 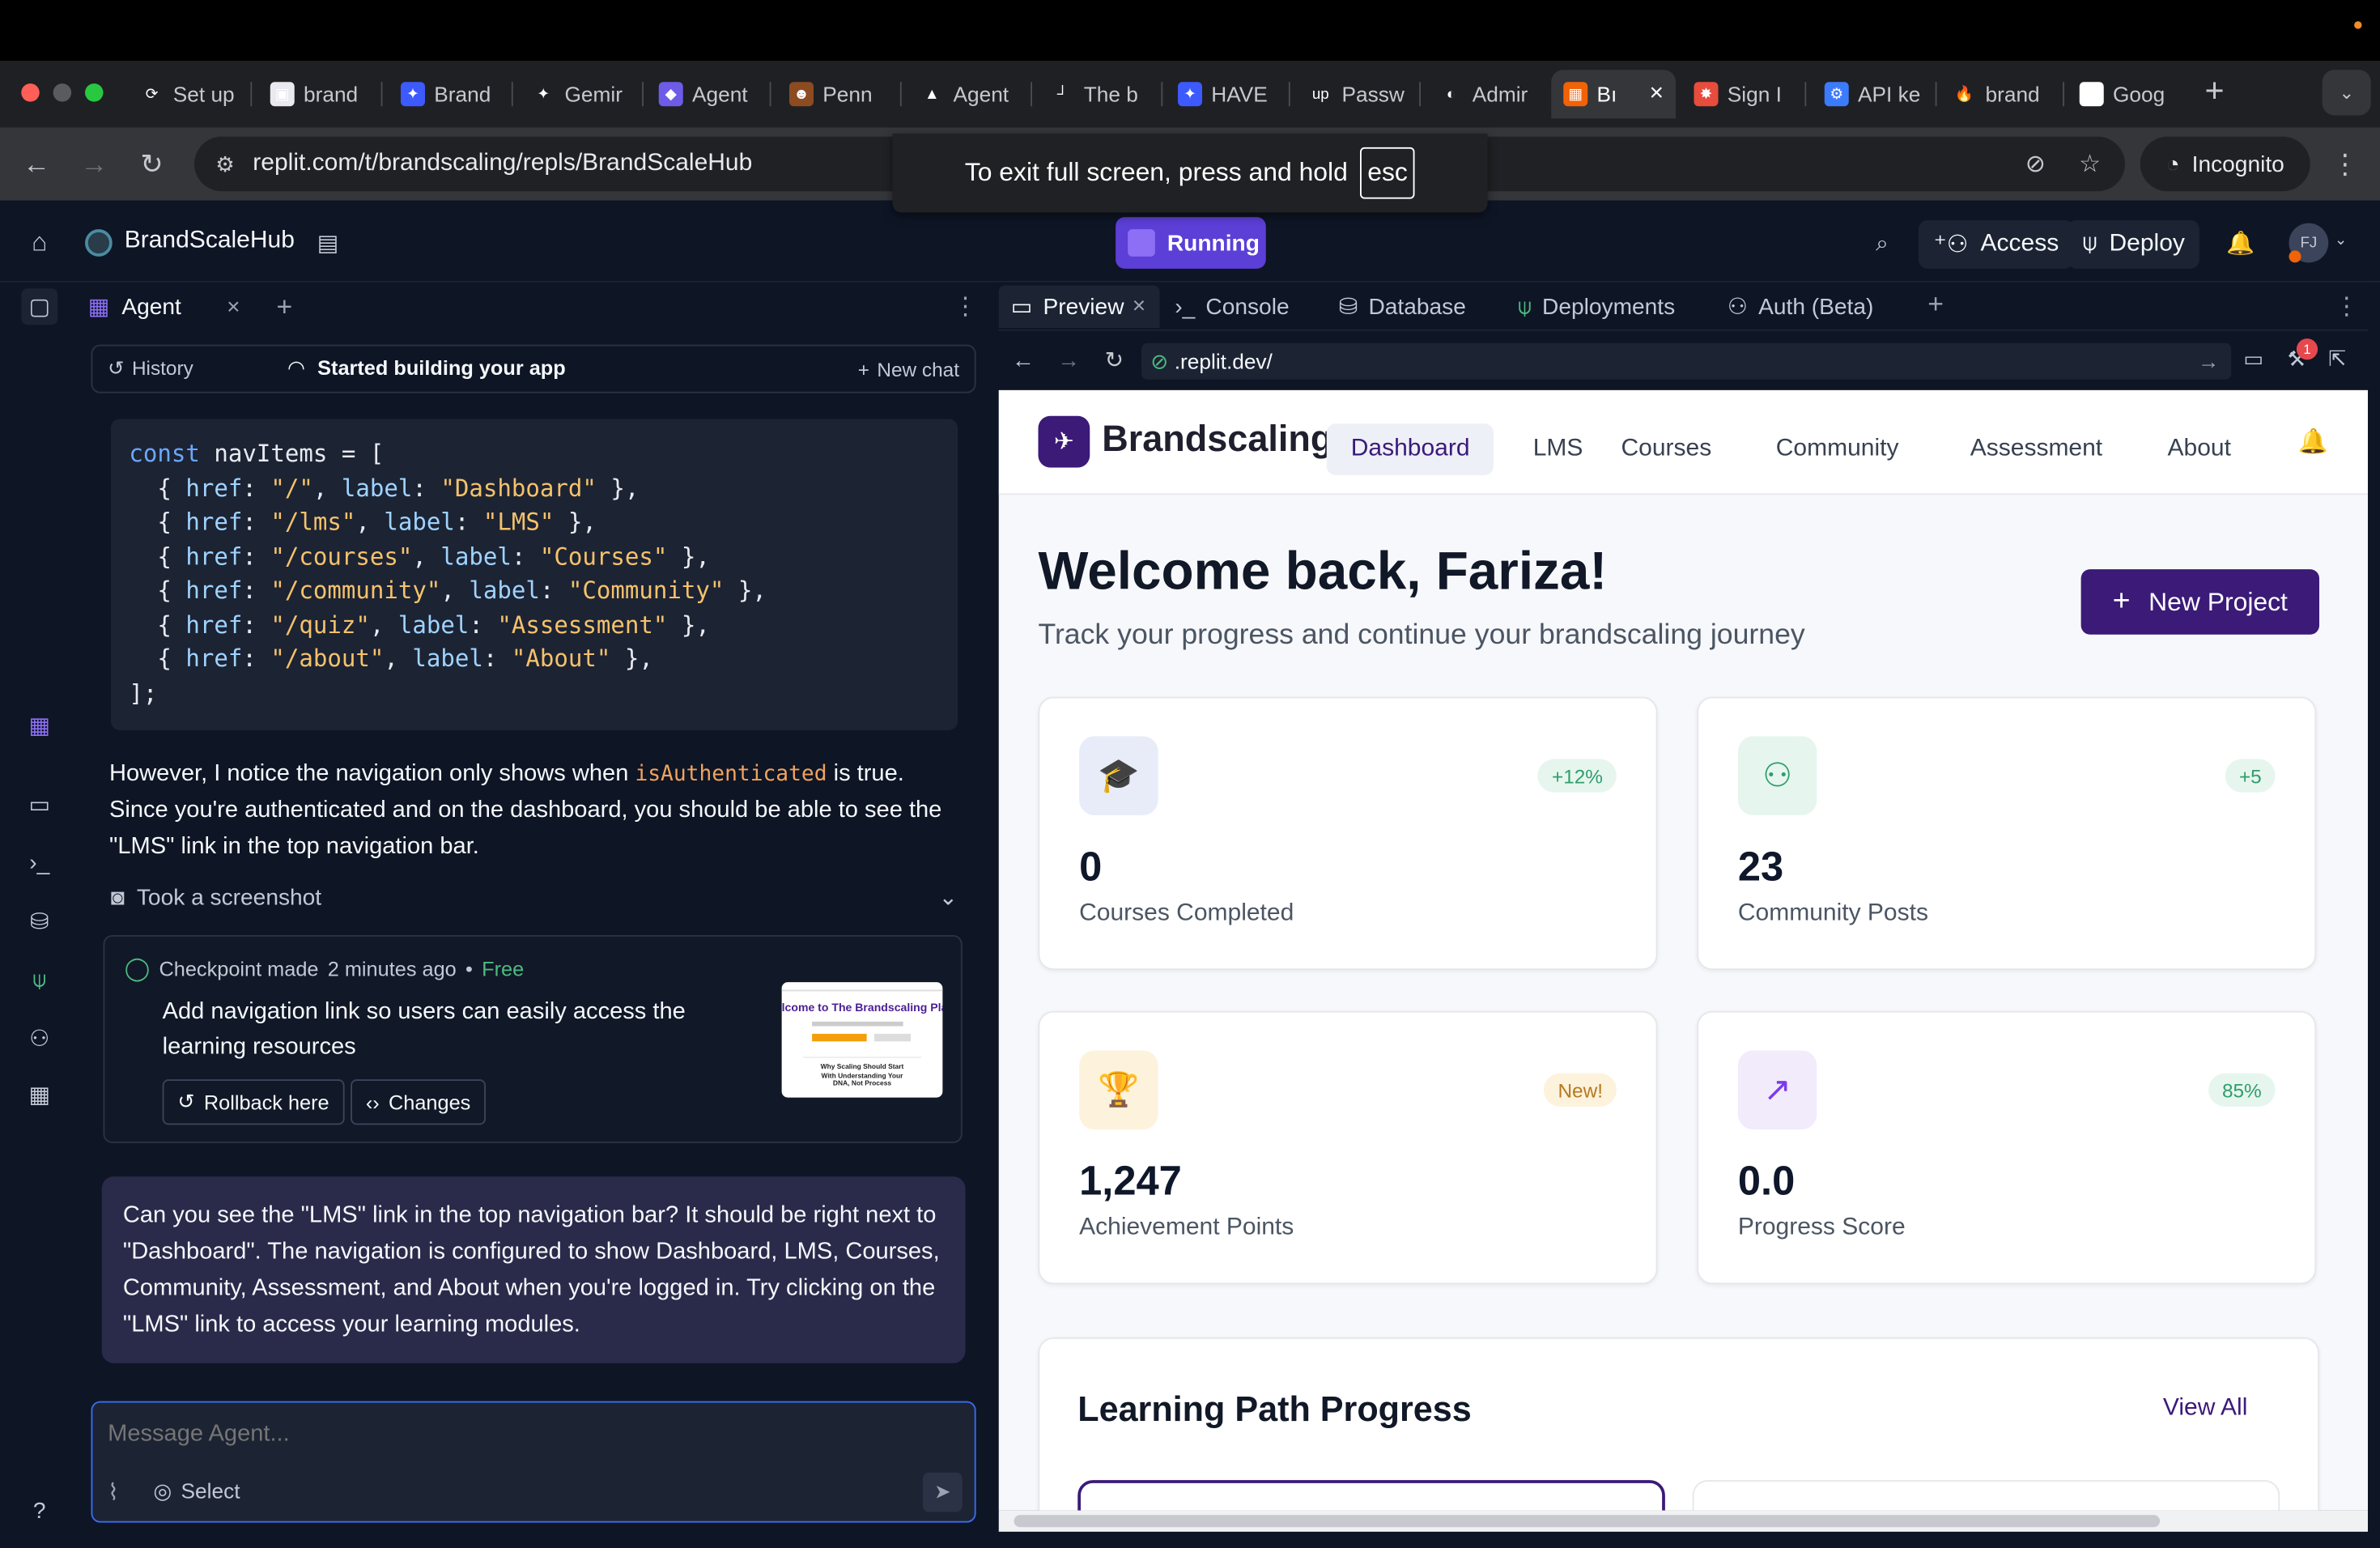 I want to click on rollback-button: ↺ Rollback here, so click(x=254, y=1102).